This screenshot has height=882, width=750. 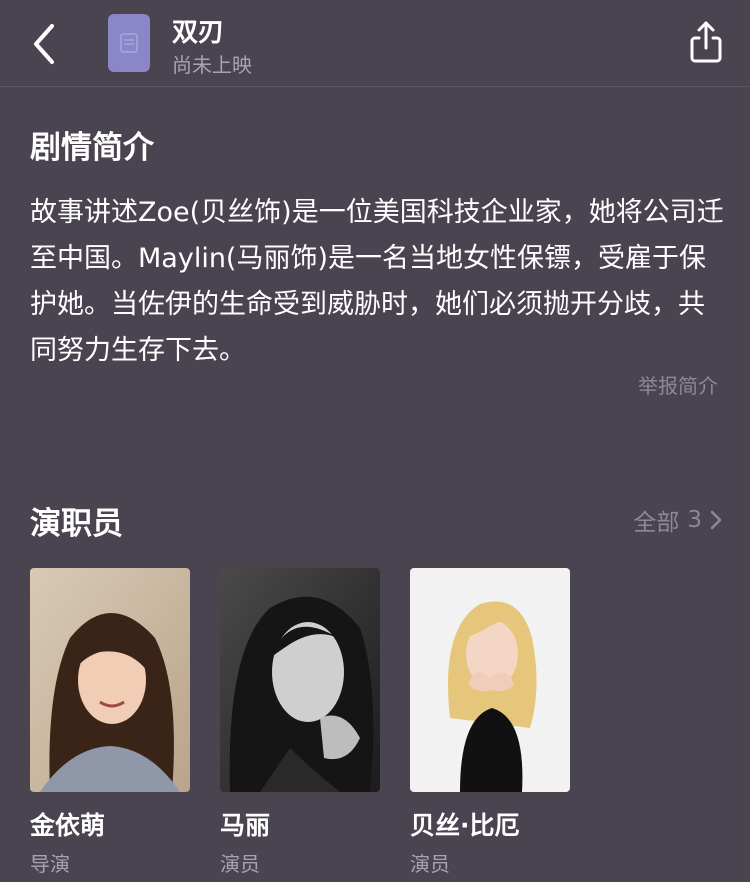 I want to click on synopsis-heading: 剧情简介, so click(x=92, y=148).